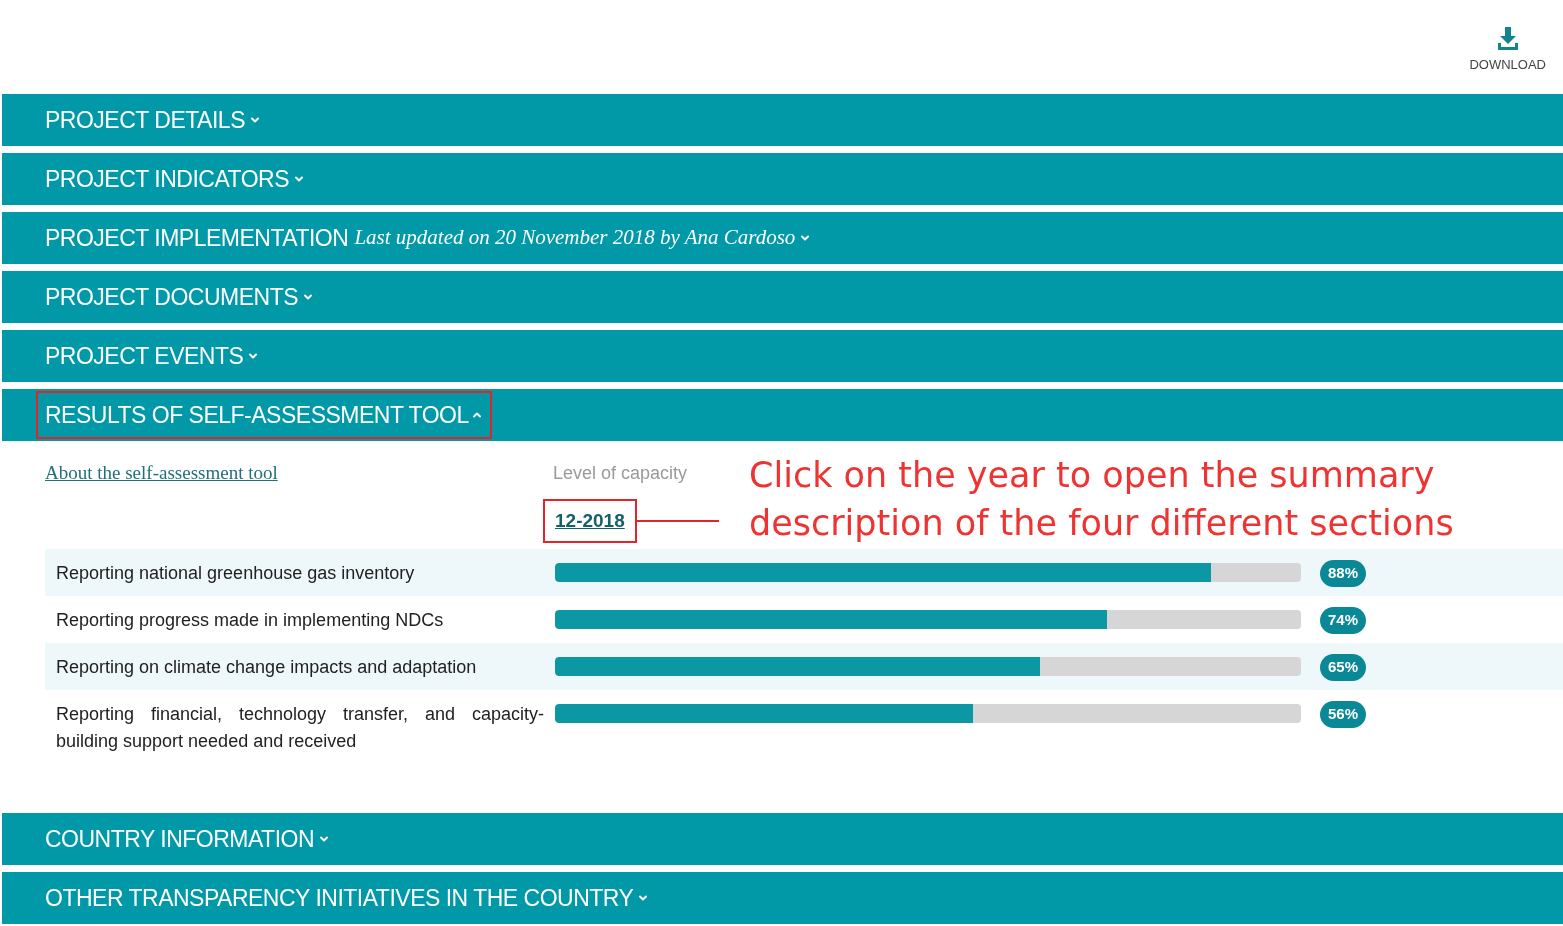  I want to click on percent-badge: 74%, so click(1343, 620).